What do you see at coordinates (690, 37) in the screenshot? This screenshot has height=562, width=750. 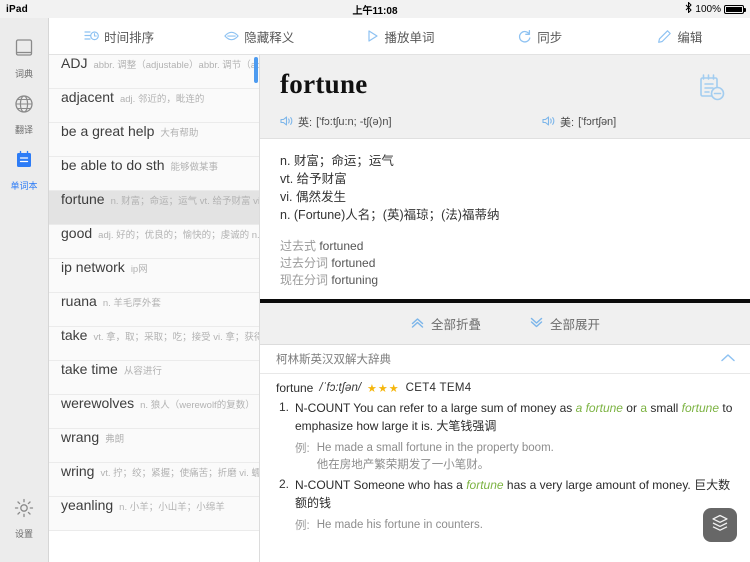 I see `toolbar-label: 编辑` at bounding box center [690, 37].